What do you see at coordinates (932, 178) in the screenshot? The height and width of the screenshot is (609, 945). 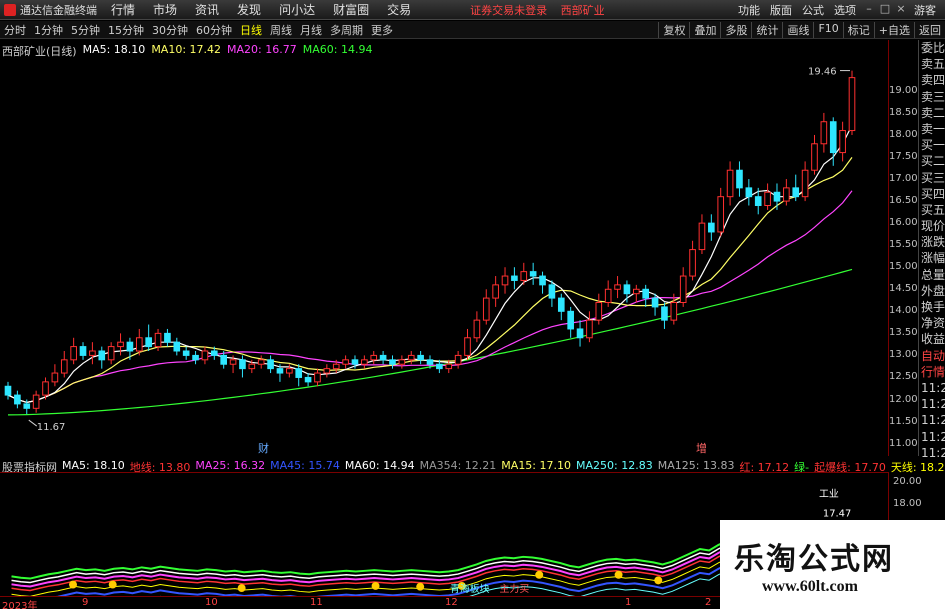 I see `side-panel-item: 买三` at bounding box center [932, 178].